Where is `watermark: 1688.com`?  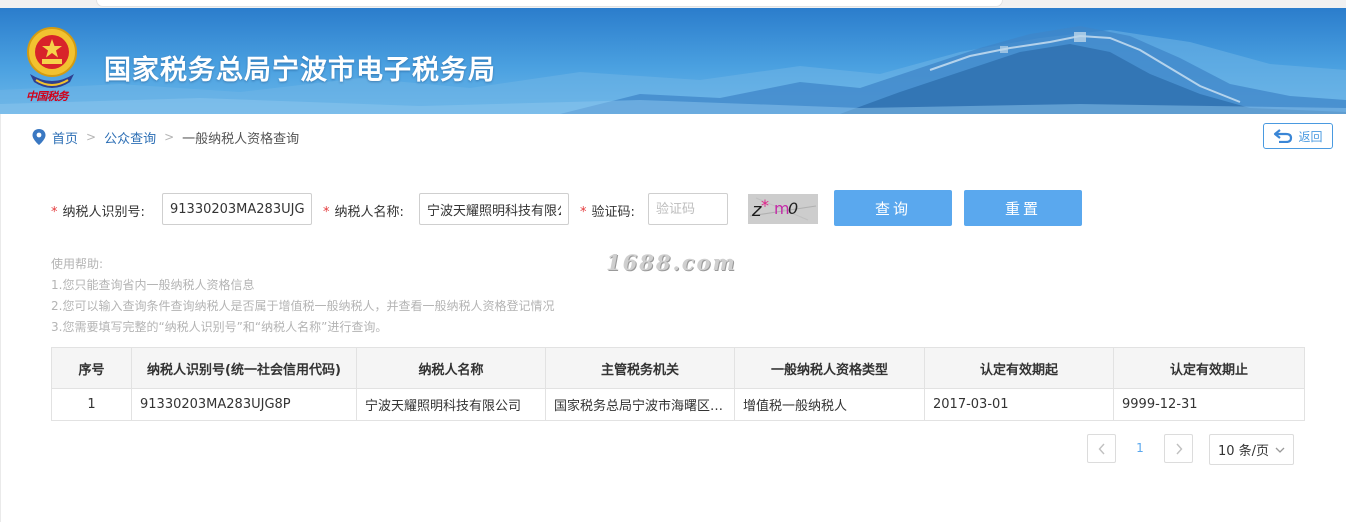 watermark: 1688.com is located at coordinates (671, 262).